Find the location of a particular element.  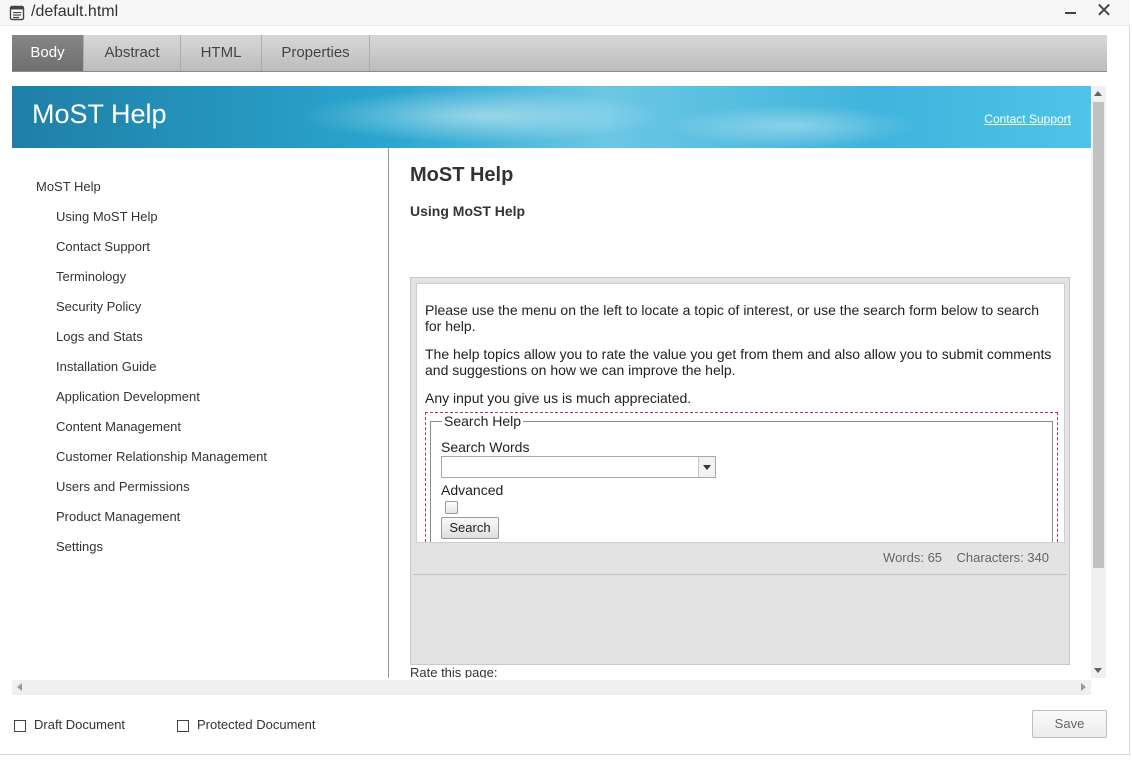

tab-properties: Properties is located at coordinates (316, 53).